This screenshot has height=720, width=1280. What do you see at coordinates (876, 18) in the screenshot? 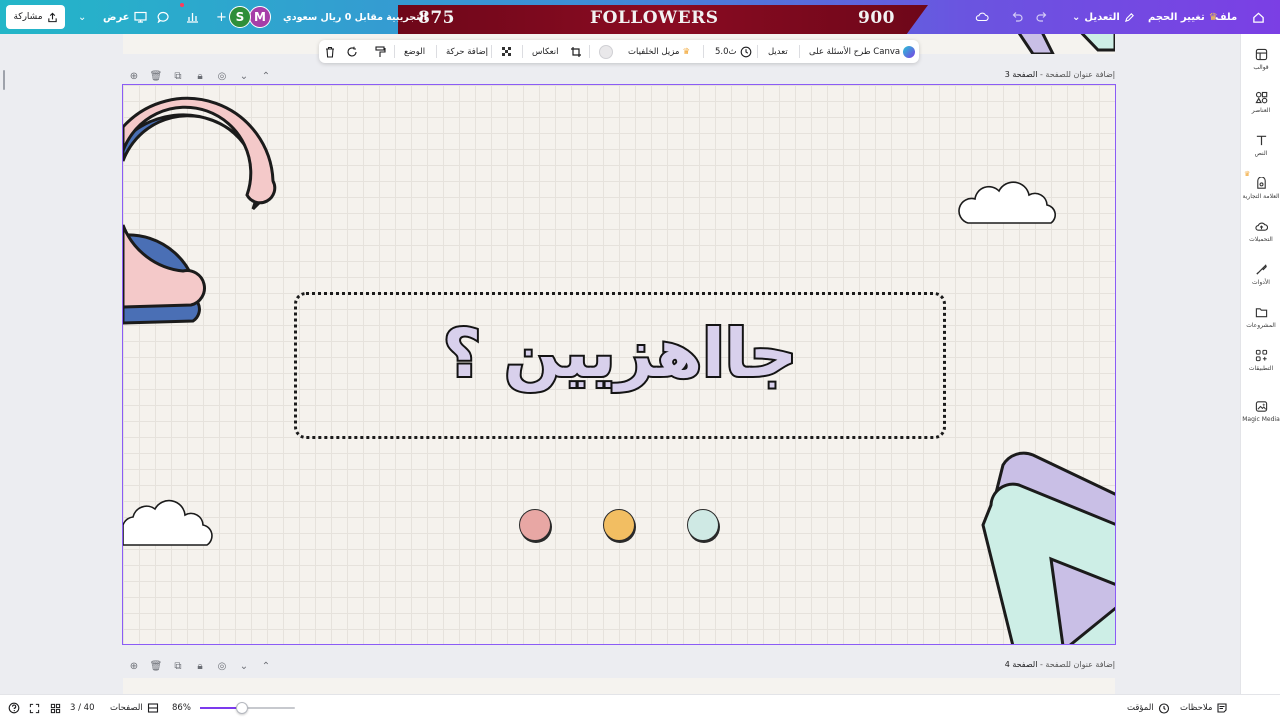
I see `banner-right-number: 900` at bounding box center [876, 18].